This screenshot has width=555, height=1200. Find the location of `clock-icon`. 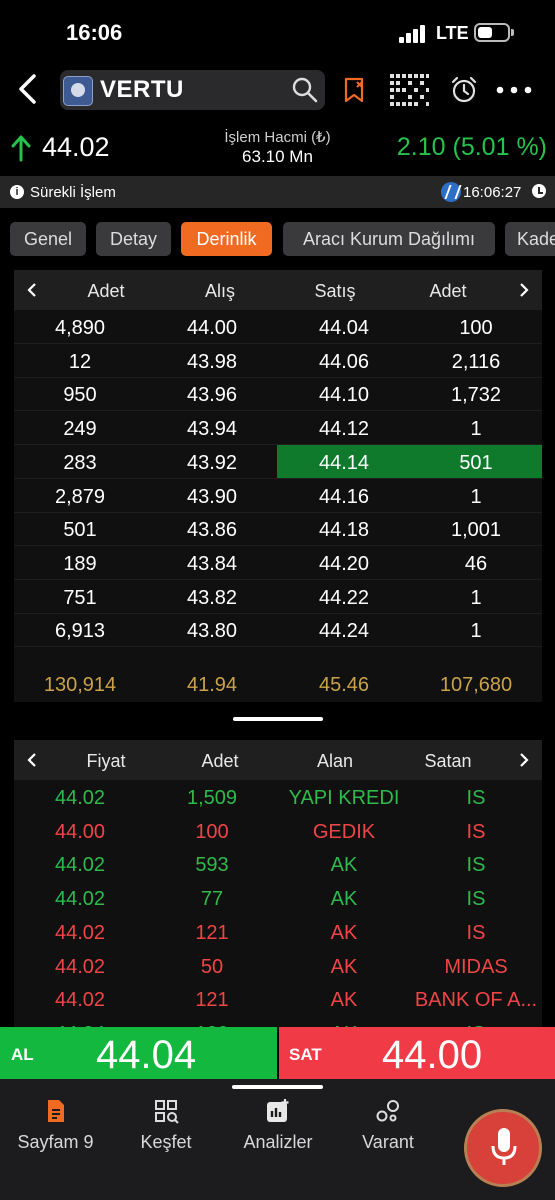

clock-icon is located at coordinates (539, 191).